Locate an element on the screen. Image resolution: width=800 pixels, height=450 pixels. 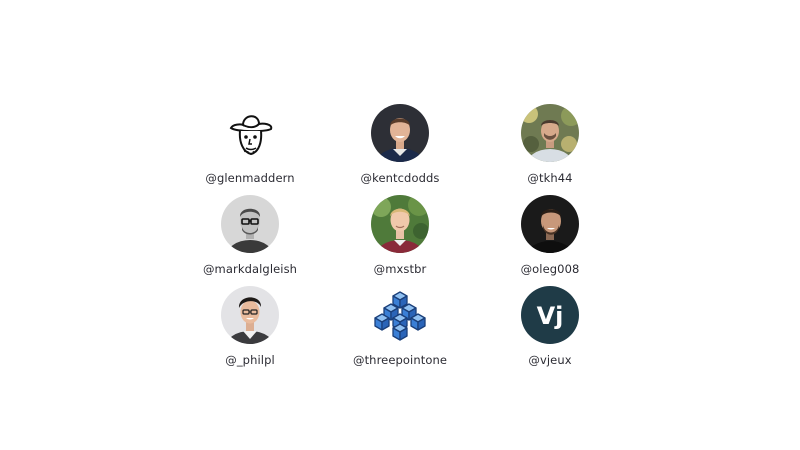
contributor-philpl: @_philpl is located at coordinates (250, 331).